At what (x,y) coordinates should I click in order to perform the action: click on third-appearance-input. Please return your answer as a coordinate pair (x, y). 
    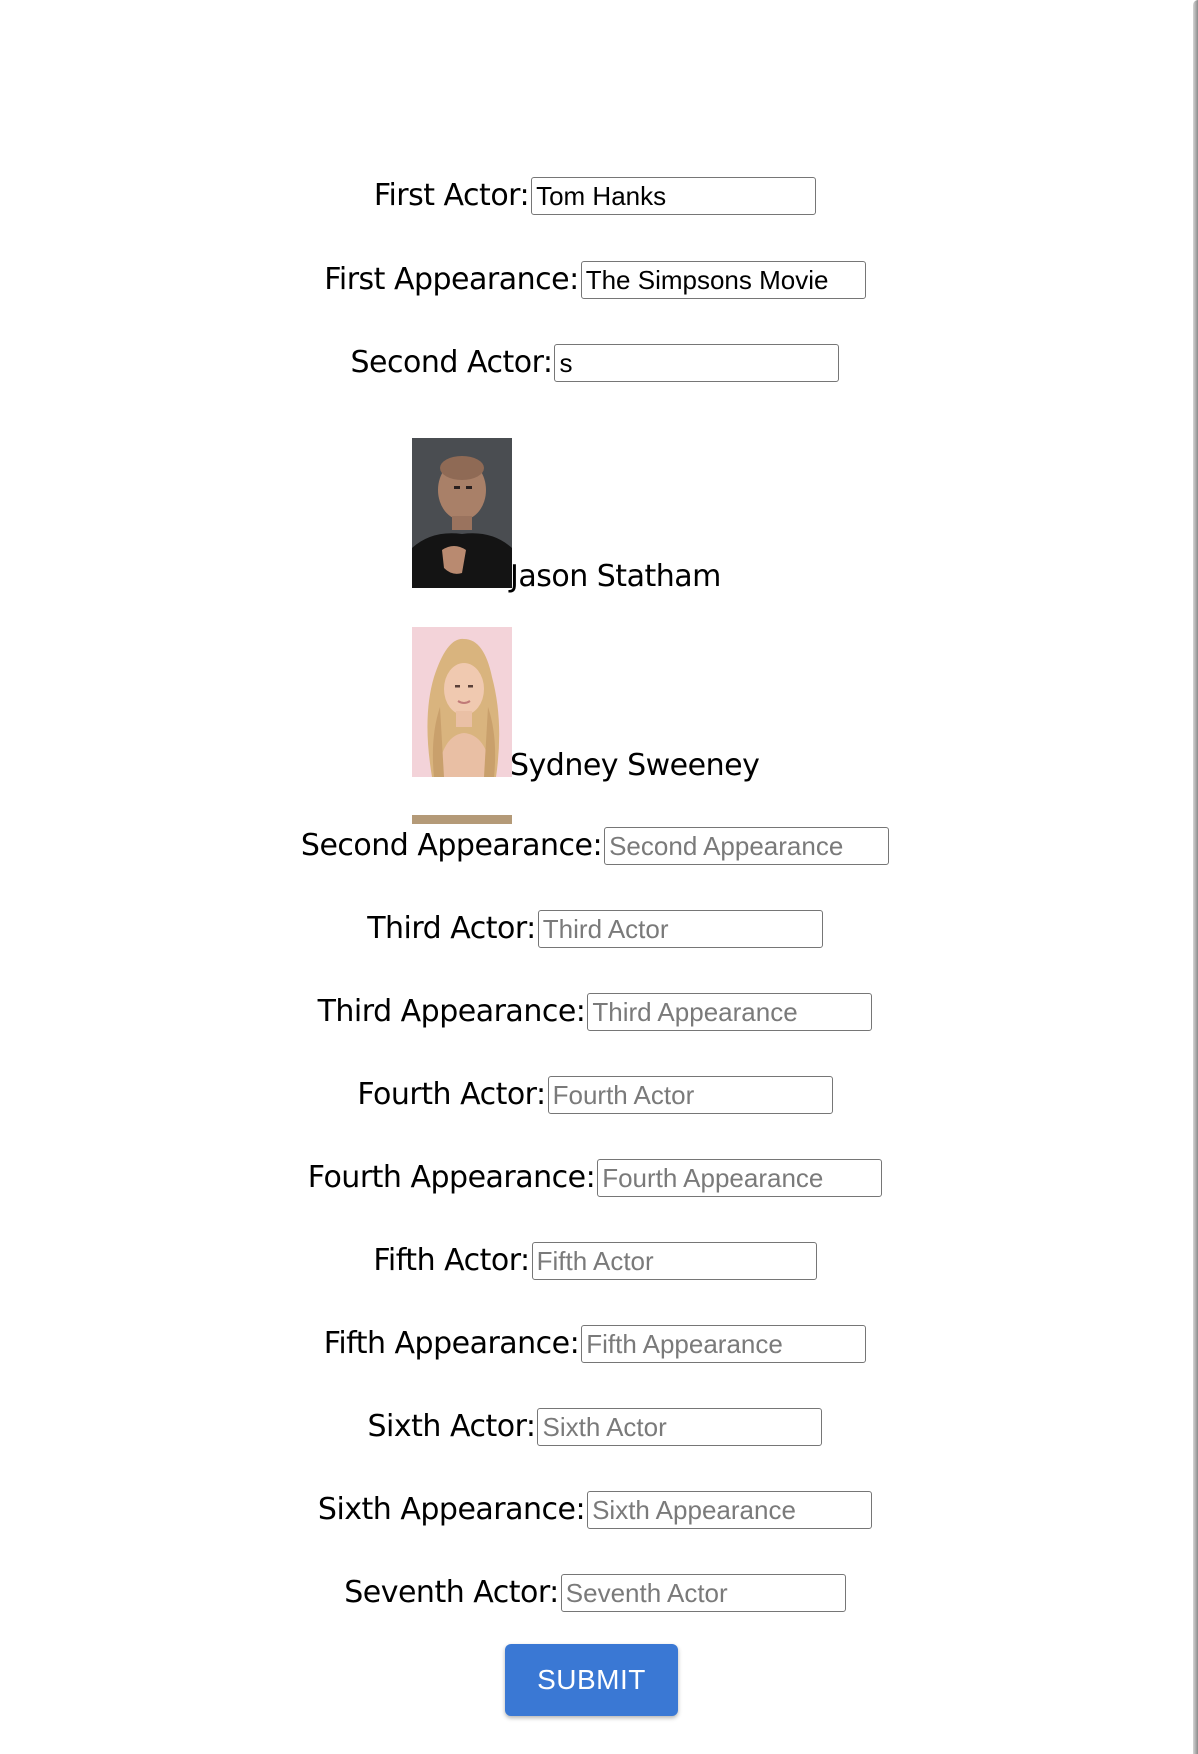
    Looking at the image, I should click on (730, 1012).